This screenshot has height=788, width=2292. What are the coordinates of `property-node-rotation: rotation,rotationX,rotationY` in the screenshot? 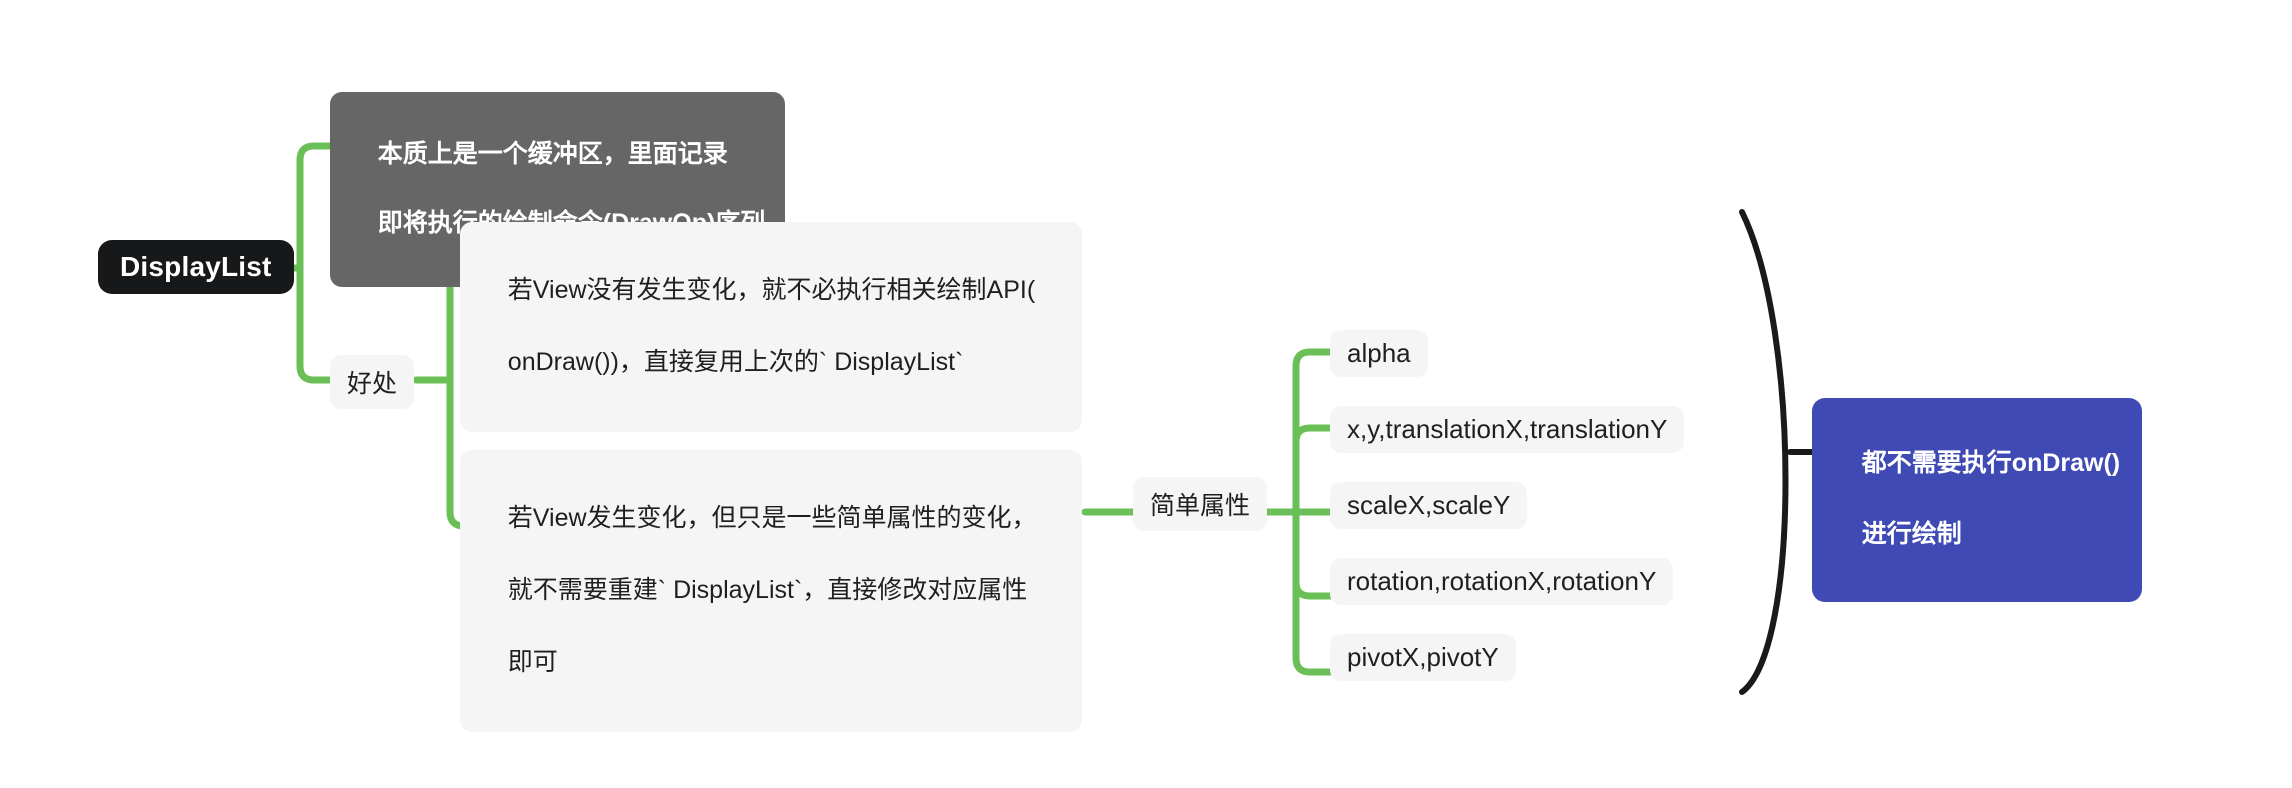 It's located at (1502, 581).